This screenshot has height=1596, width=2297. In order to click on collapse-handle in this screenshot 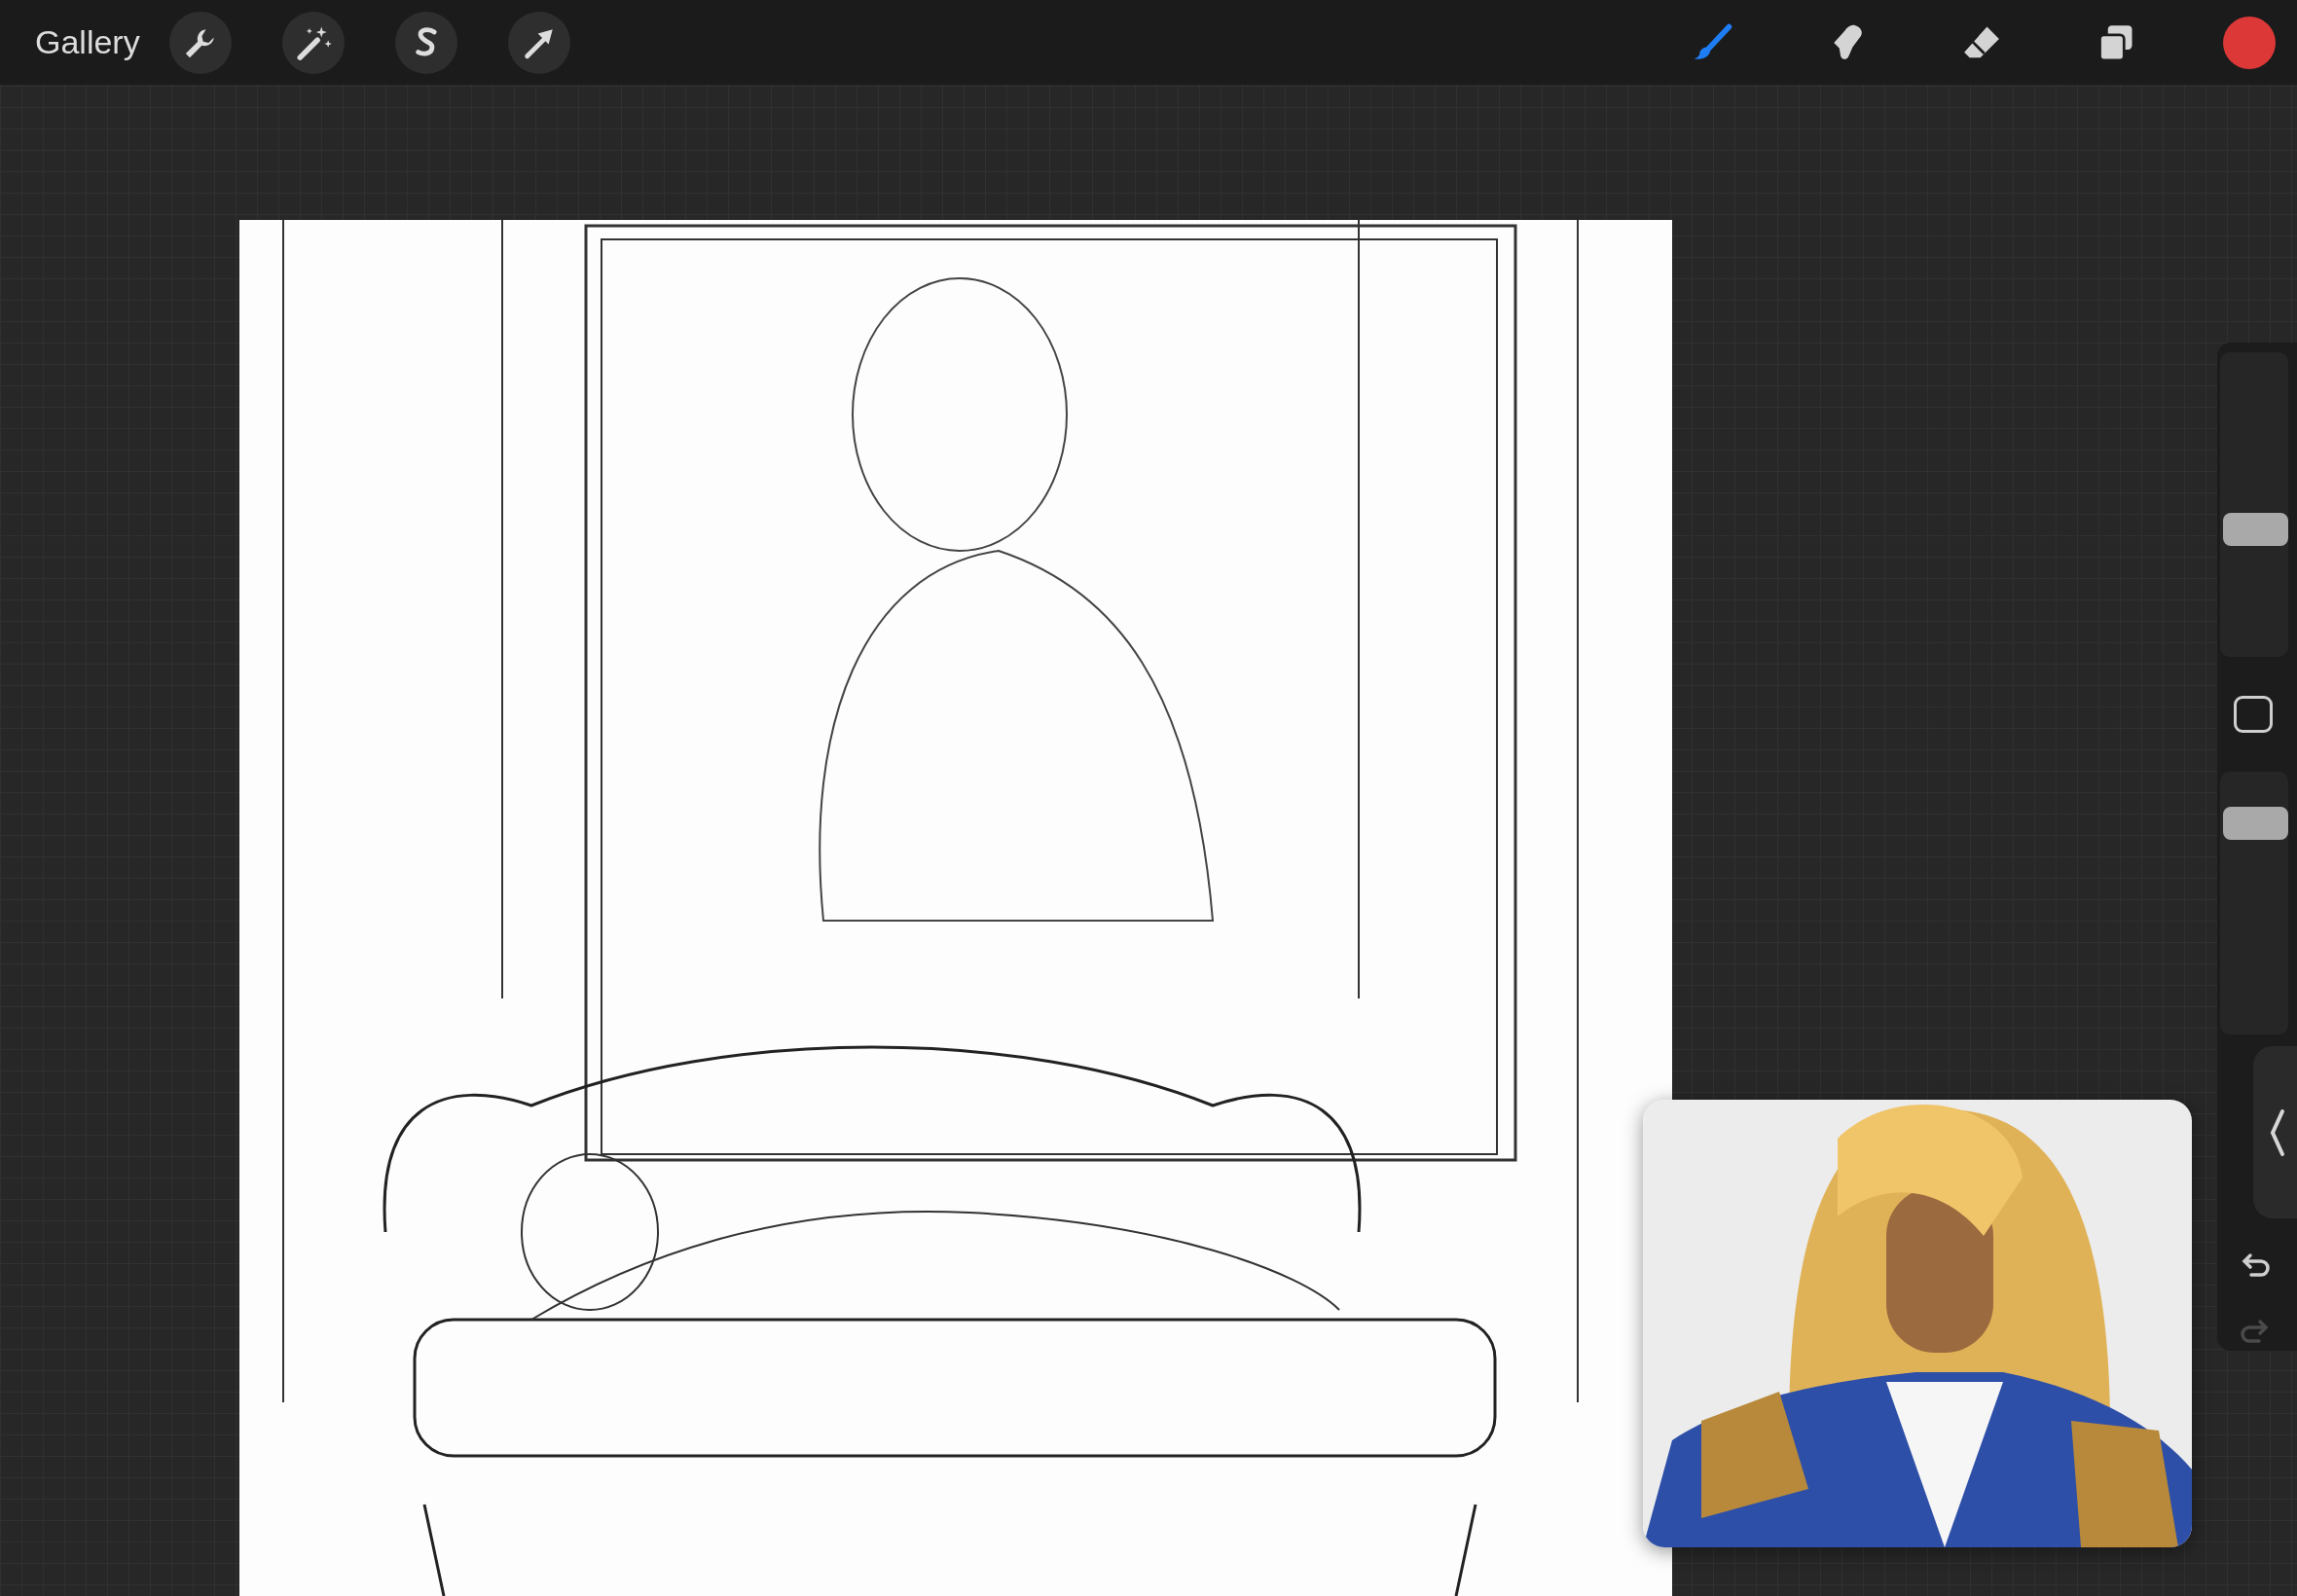, I will do `click(2275, 1132)`.